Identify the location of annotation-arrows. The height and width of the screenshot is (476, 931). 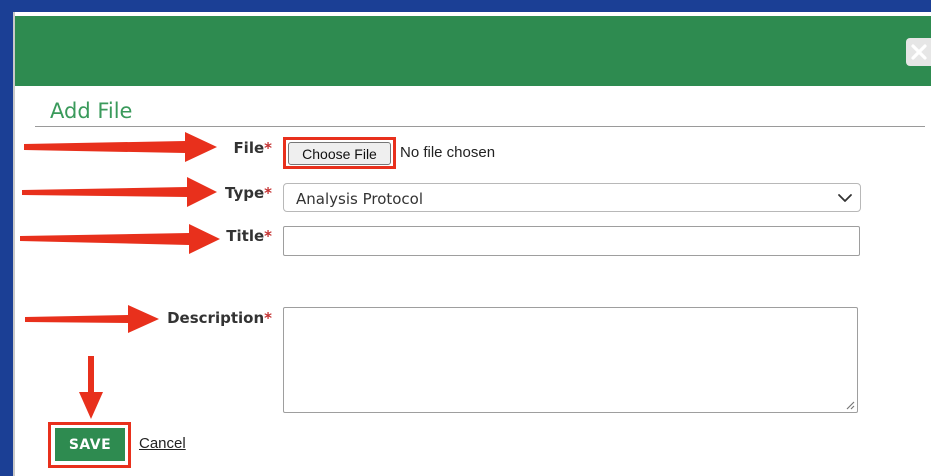
(120, 275).